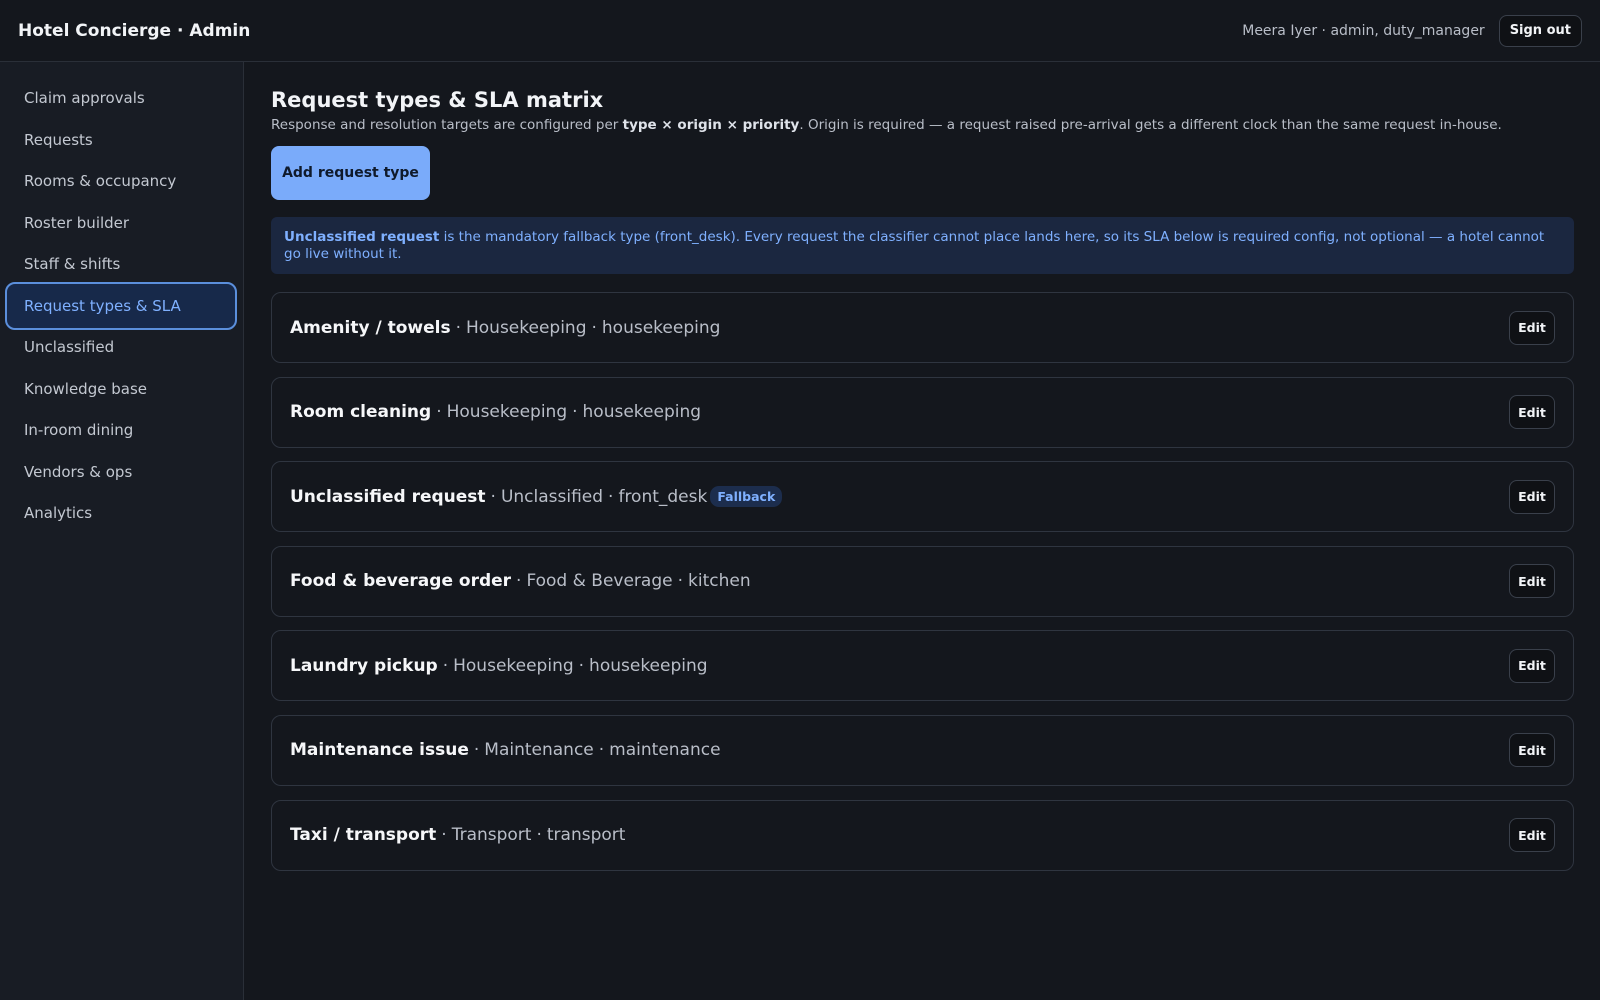 The width and height of the screenshot is (1600, 1000). I want to click on fallback-badge: Fallback, so click(746, 497).